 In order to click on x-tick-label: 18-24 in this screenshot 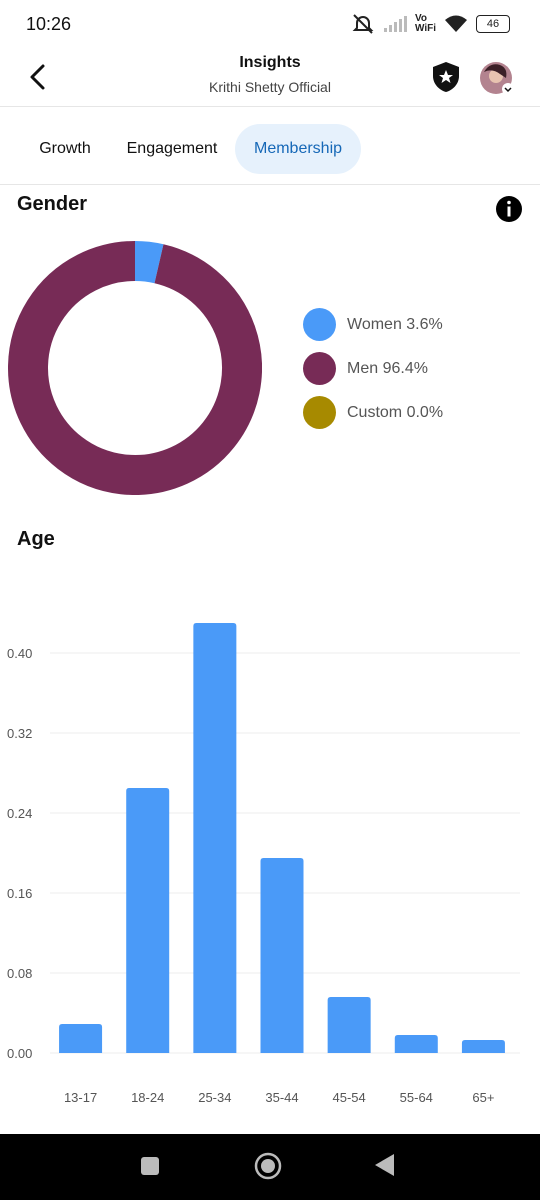, I will do `click(147, 1097)`.